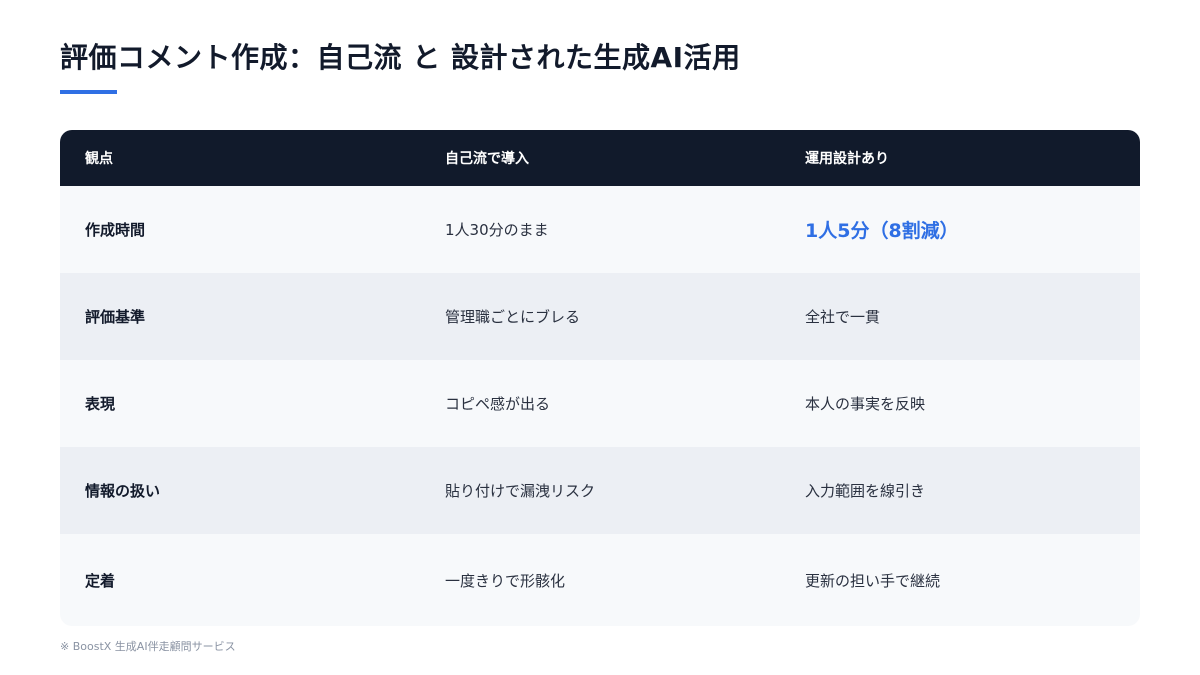 Image resolution: width=1200 pixels, height=675 pixels. I want to click on table-row: 表現 コピペ感が出る 本人の事実を反映, so click(600, 403).